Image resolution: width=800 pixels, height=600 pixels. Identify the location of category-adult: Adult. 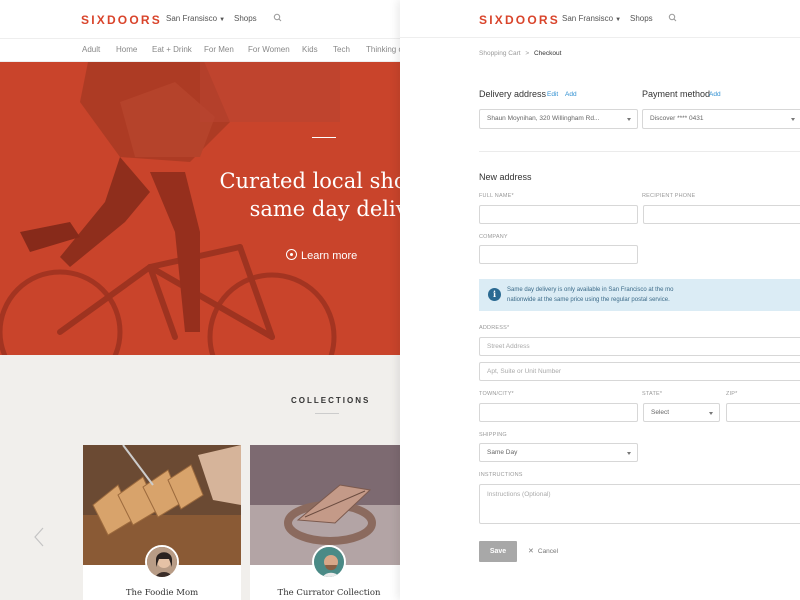
(91, 49).